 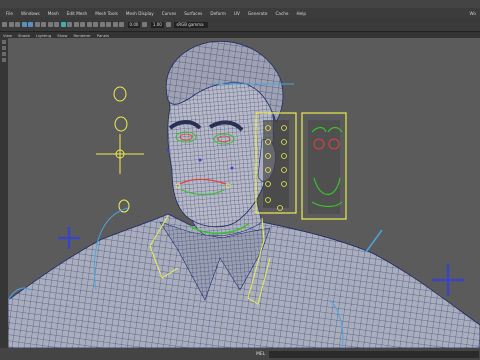 What do you see at coordinates (53, 13) in the screenshot?
I see `menu-mesh: Mesh` at bounding box center [53, 13].